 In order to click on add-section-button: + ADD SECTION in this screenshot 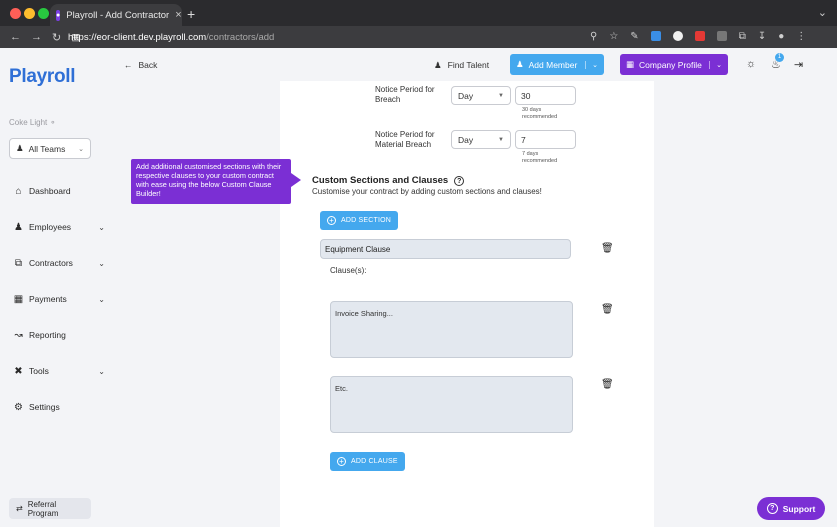, I will do `click(359, 220)`.